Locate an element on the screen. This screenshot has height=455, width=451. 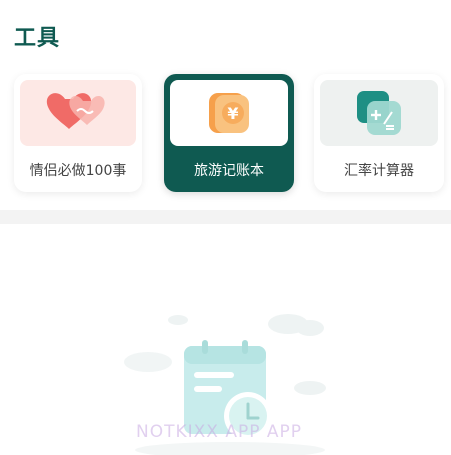
section-divider is located at coordinates (225, 217).